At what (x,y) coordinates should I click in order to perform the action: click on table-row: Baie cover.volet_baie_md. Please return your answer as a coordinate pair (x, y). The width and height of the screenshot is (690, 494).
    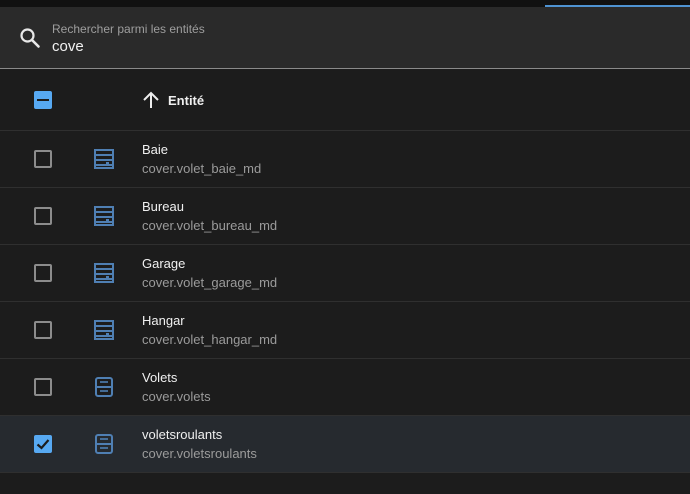
    Looking at the image, I should click on (345, 159).